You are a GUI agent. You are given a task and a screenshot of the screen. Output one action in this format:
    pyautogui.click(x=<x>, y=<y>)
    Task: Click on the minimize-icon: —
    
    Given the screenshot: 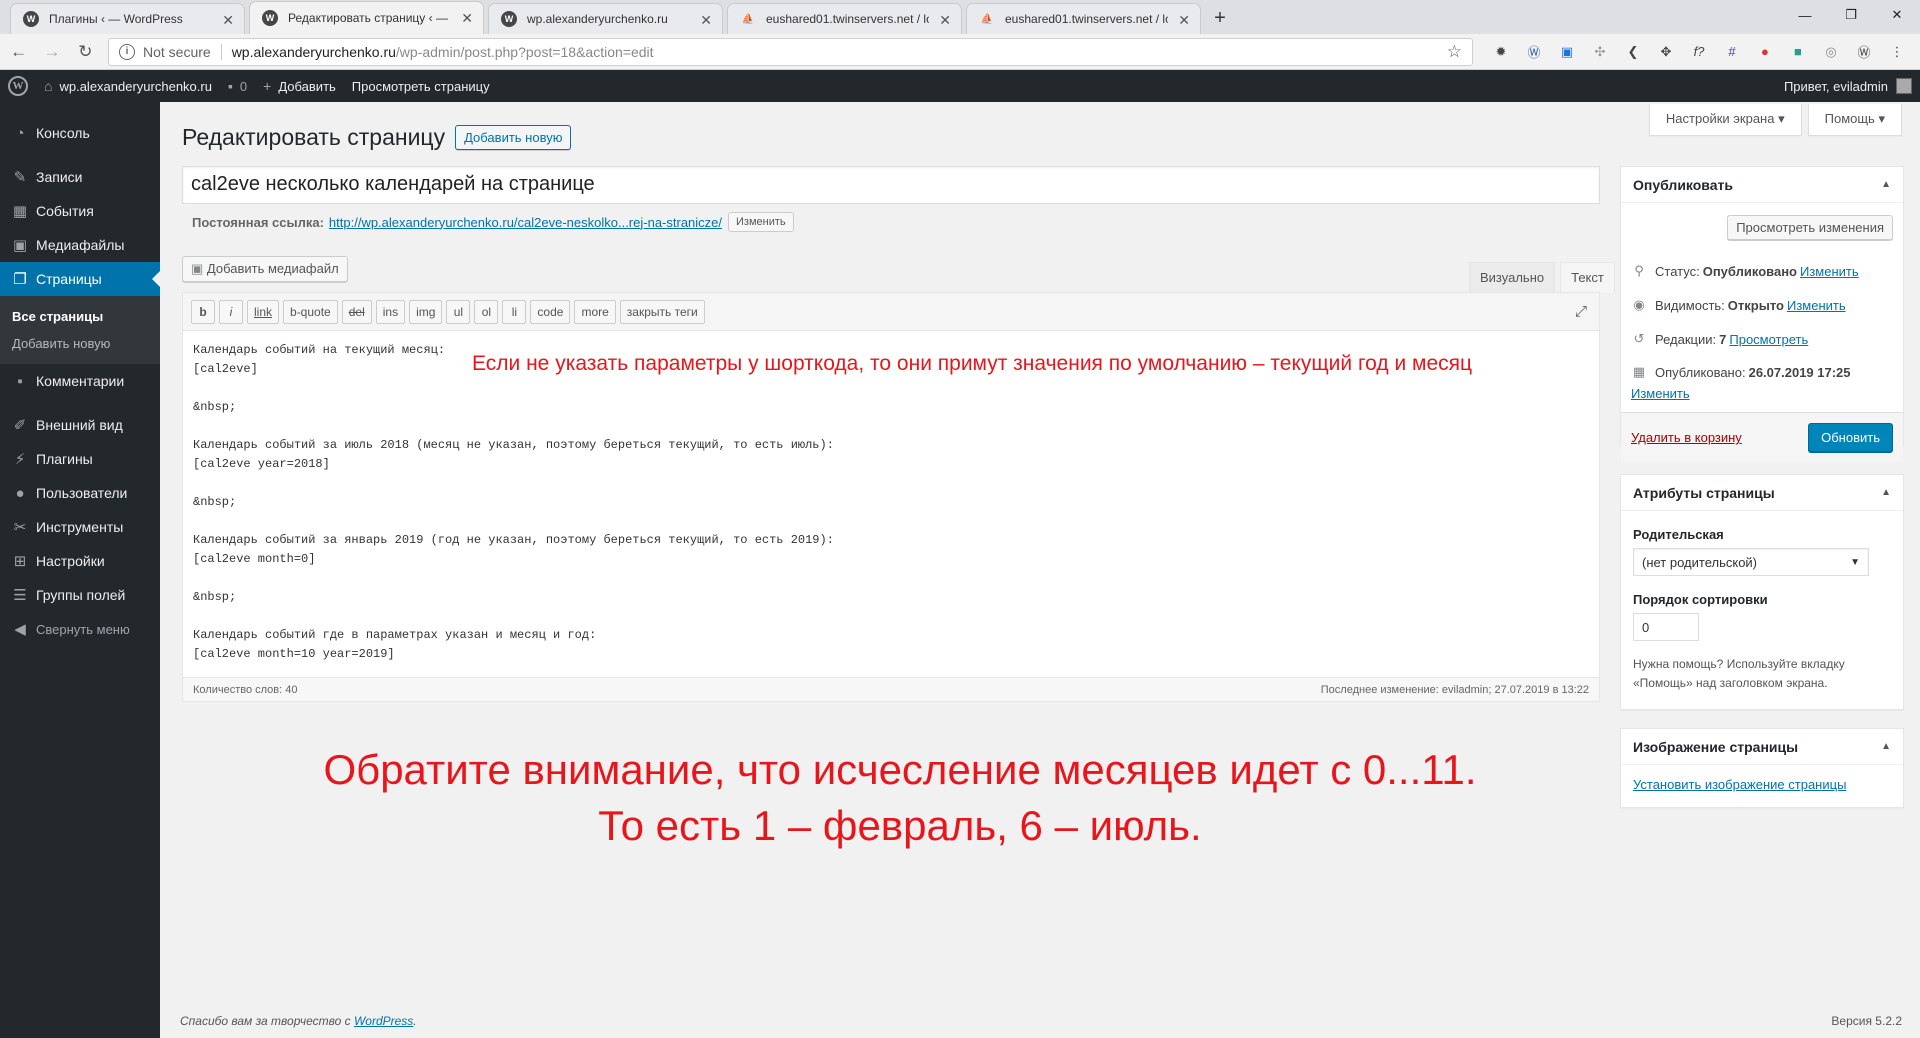 What is the action you would take?
    pyautogui.click(x=1805, y=15)
    